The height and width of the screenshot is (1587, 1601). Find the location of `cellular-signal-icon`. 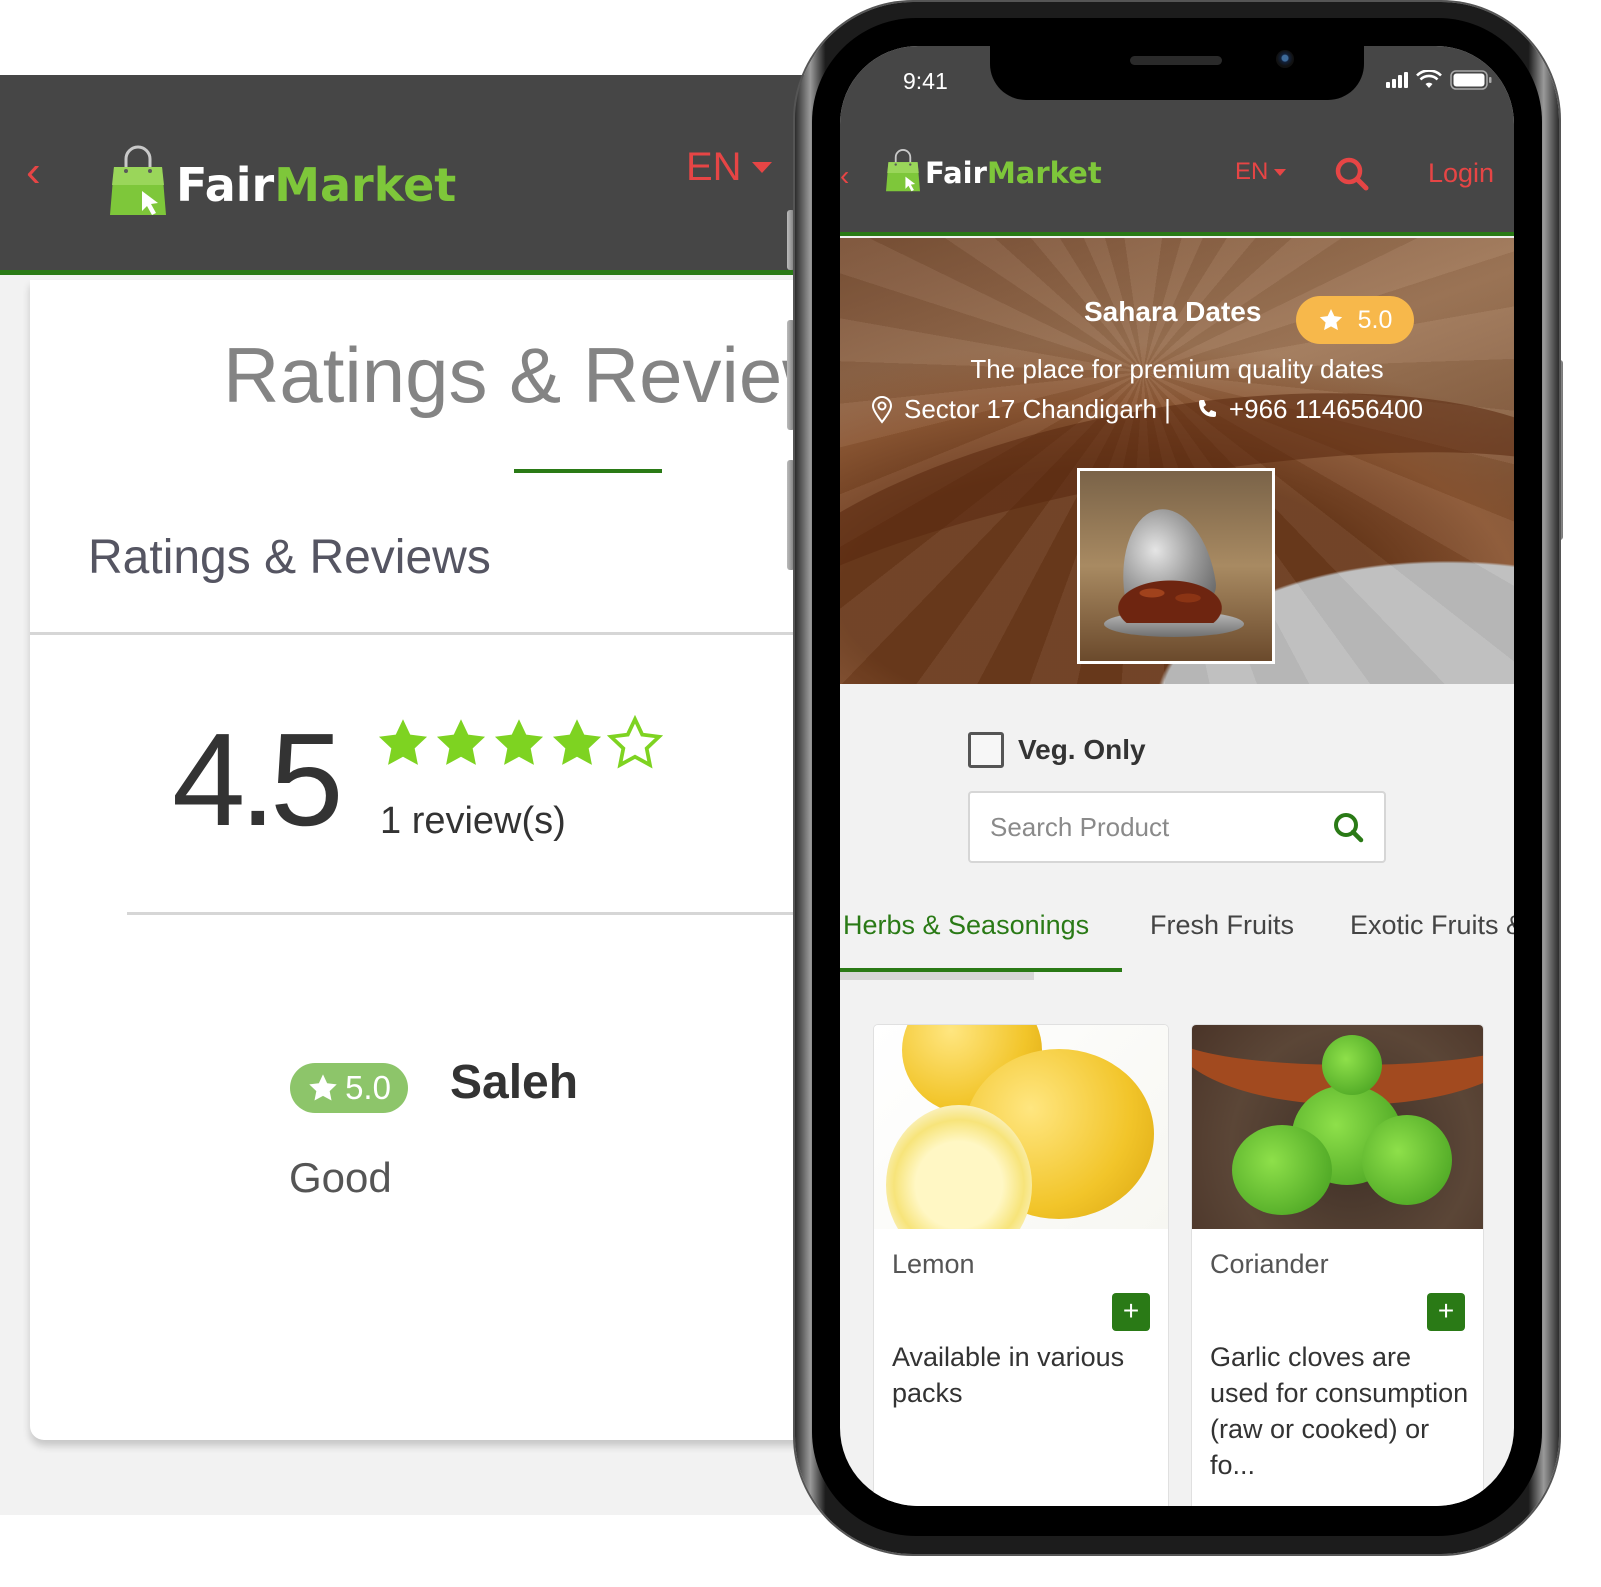

cellular-signal-icon is located at coordinates (1397, 80).